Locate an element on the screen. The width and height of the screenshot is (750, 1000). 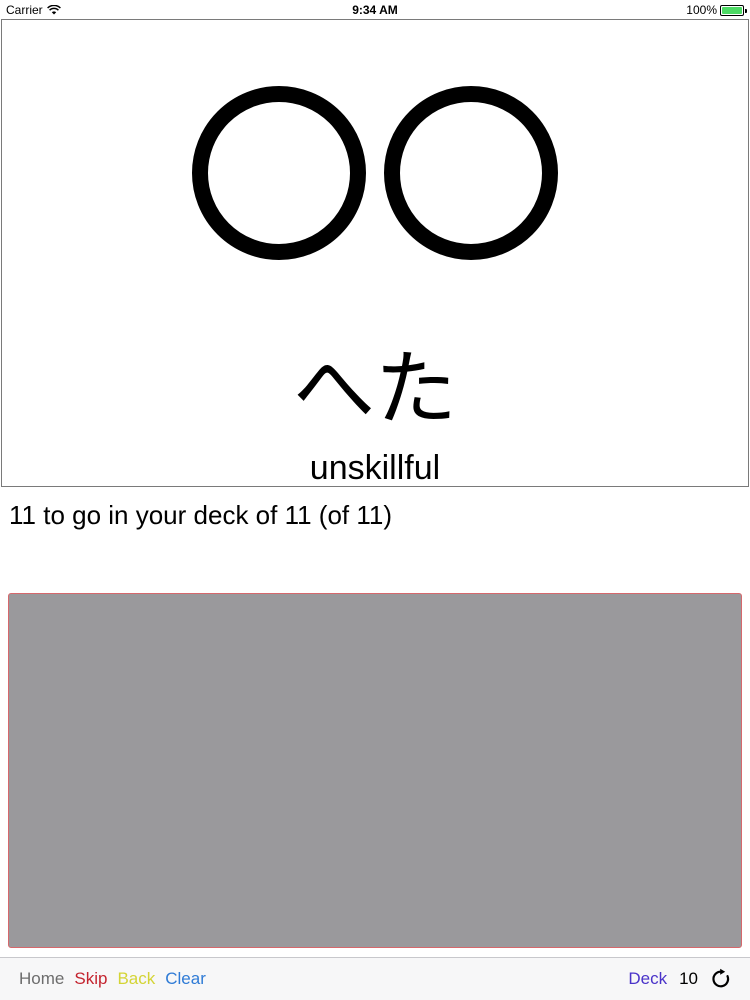
home-button: Home is located at coordinates (41, 979).